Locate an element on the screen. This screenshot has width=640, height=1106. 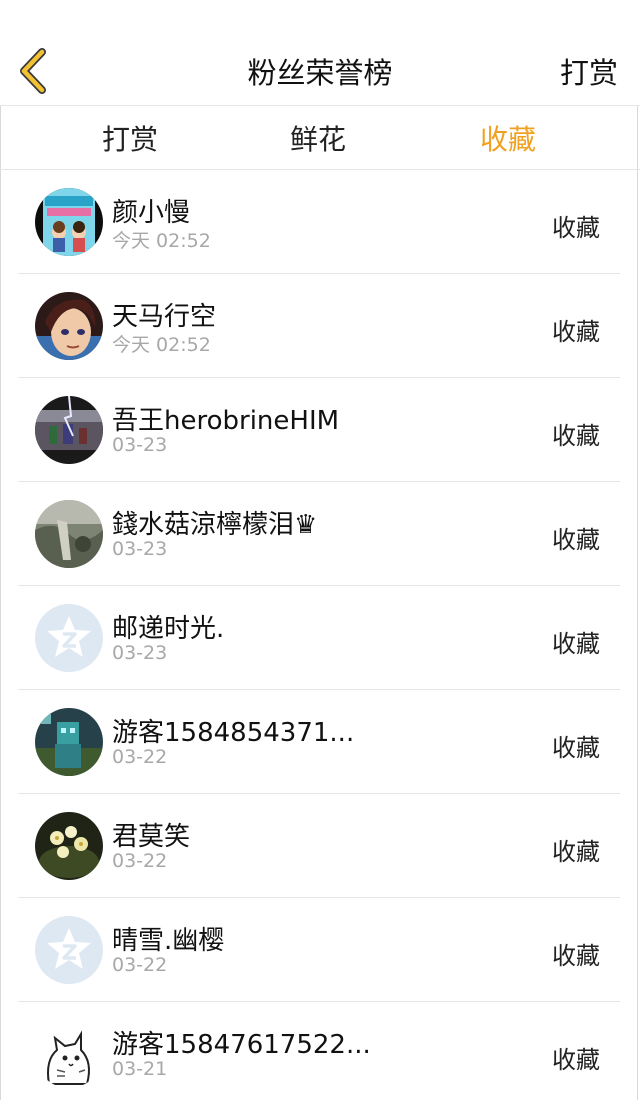
fan-name: 邮递时光. is located at coordinates (168, 629).